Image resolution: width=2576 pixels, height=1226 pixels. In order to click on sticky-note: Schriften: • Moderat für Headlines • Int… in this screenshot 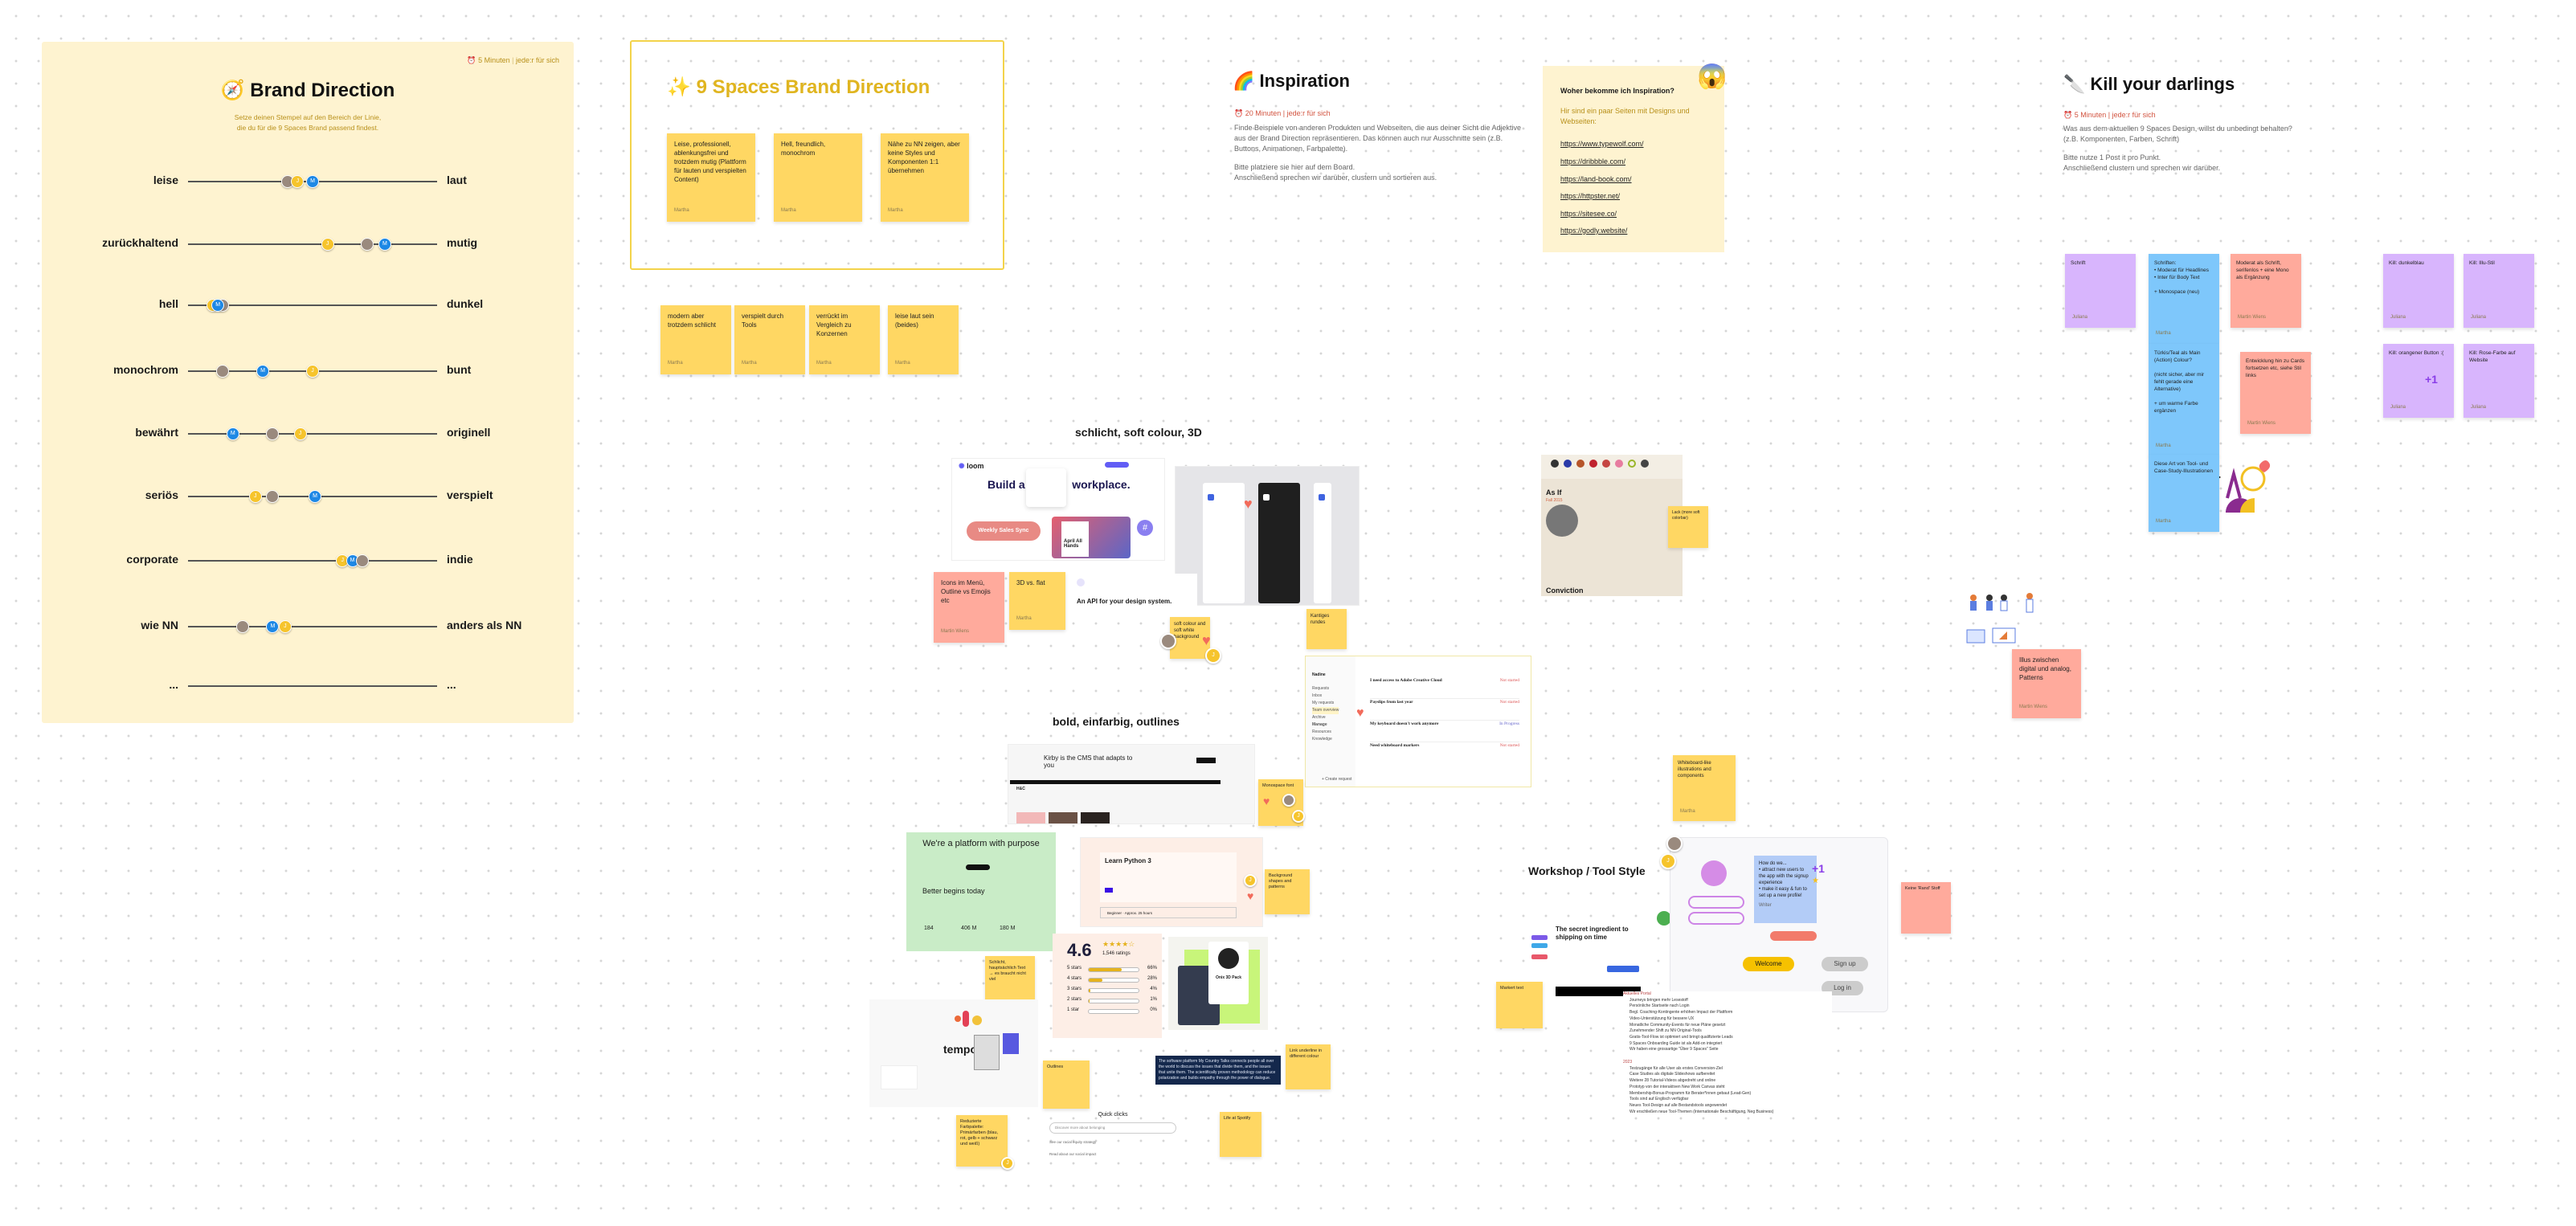, I will do `click(2184, 299)`.